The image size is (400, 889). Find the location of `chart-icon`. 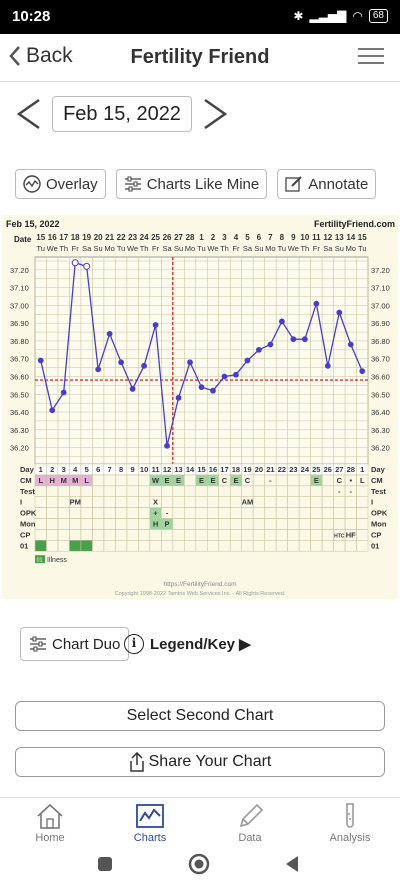

chart-icon is located at coordinates (150, 816).